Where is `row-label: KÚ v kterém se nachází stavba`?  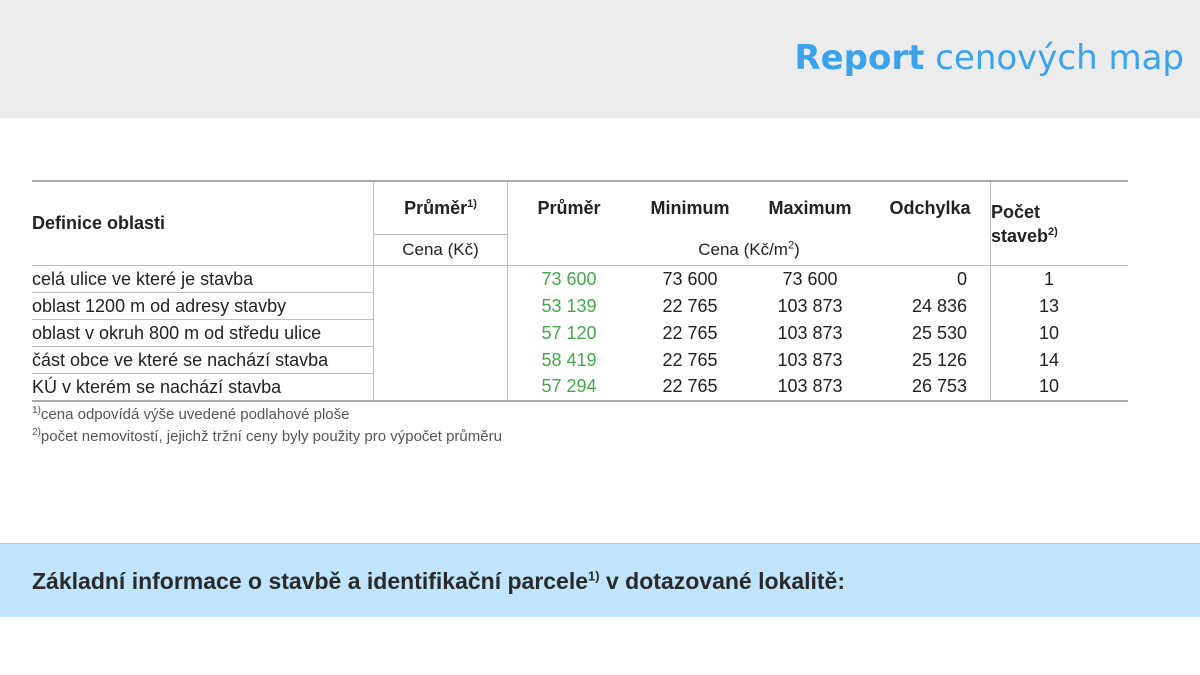
row-label: KÚ v kterém se nachází stavba is located at coordinates (203, 387).